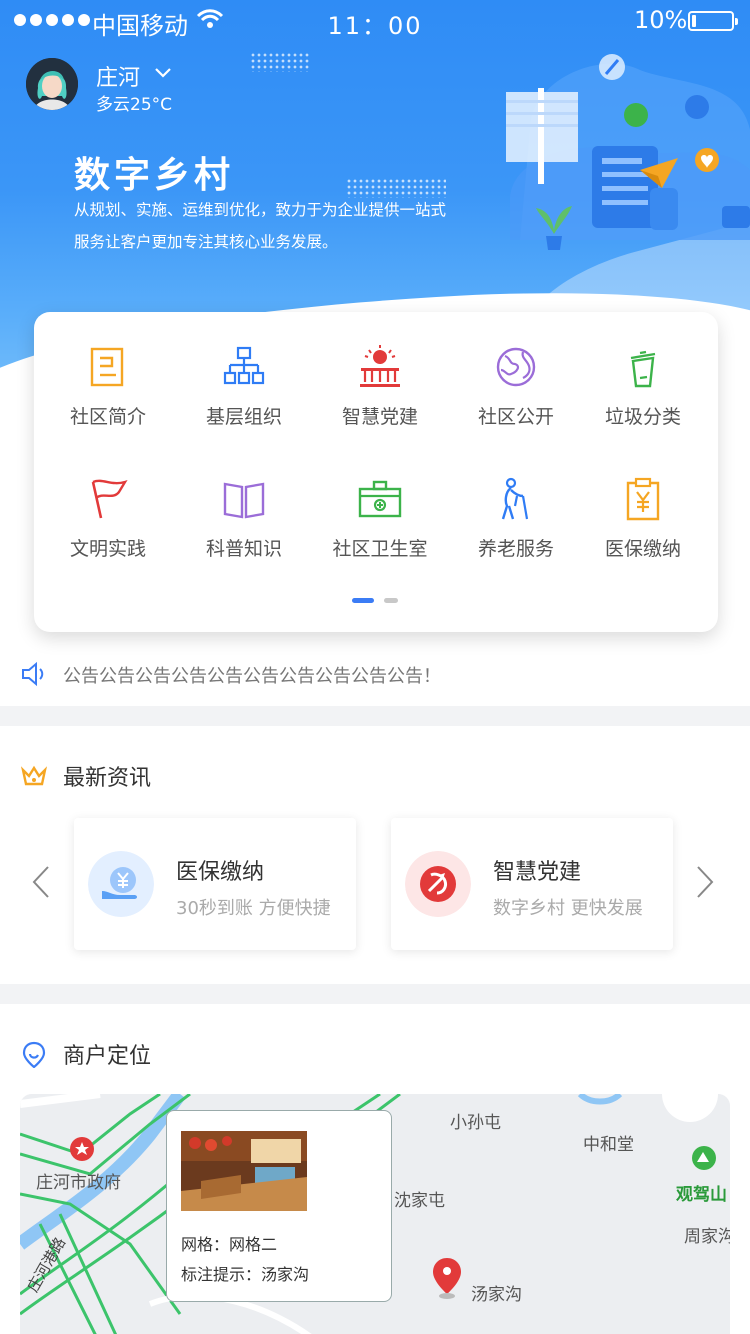 The width and height of the screenshot is (750, 1334). What do you see at coordinates (363, 600) in the screenshot?
I see `pager-dot-active` at bounding box center [363, 600].